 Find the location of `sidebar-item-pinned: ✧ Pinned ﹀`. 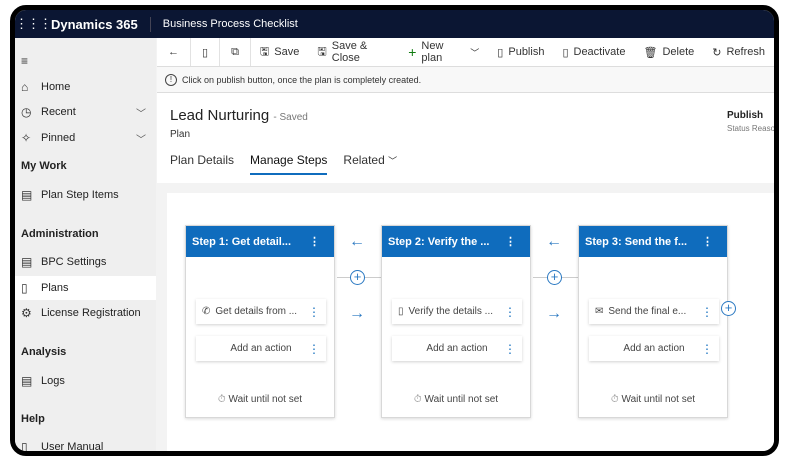

sidebar-item-pinned: ✧ Pinned ﹀ is located at coordinates (85, 138).